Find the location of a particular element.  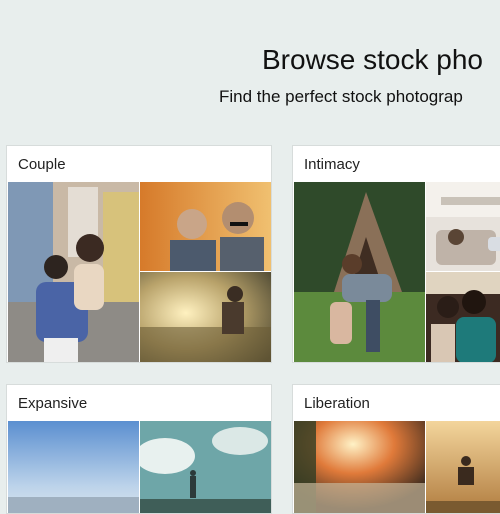

couple-living-room-photo is located at coordinates (463, 226).